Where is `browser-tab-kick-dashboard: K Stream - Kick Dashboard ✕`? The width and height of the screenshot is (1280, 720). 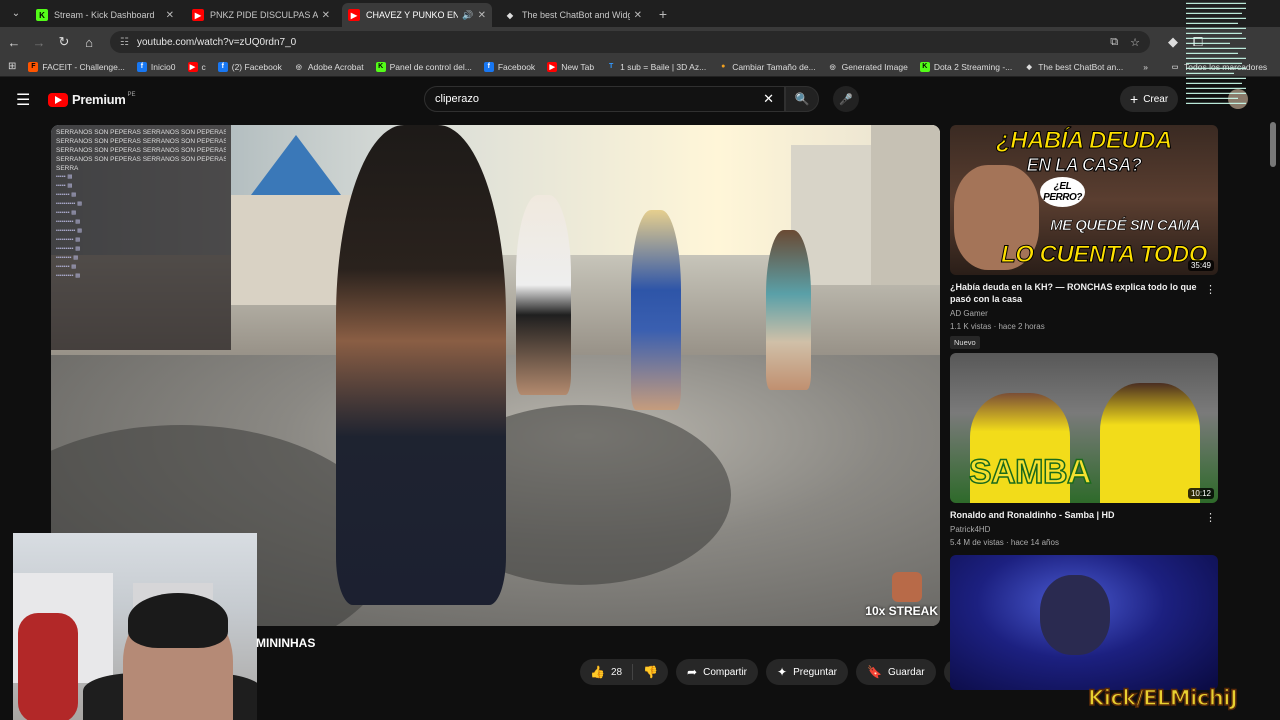
browser-tab-kick-dashboard: K Stream - Kick Dashboard ✕ is located at coordinates (105, 15).